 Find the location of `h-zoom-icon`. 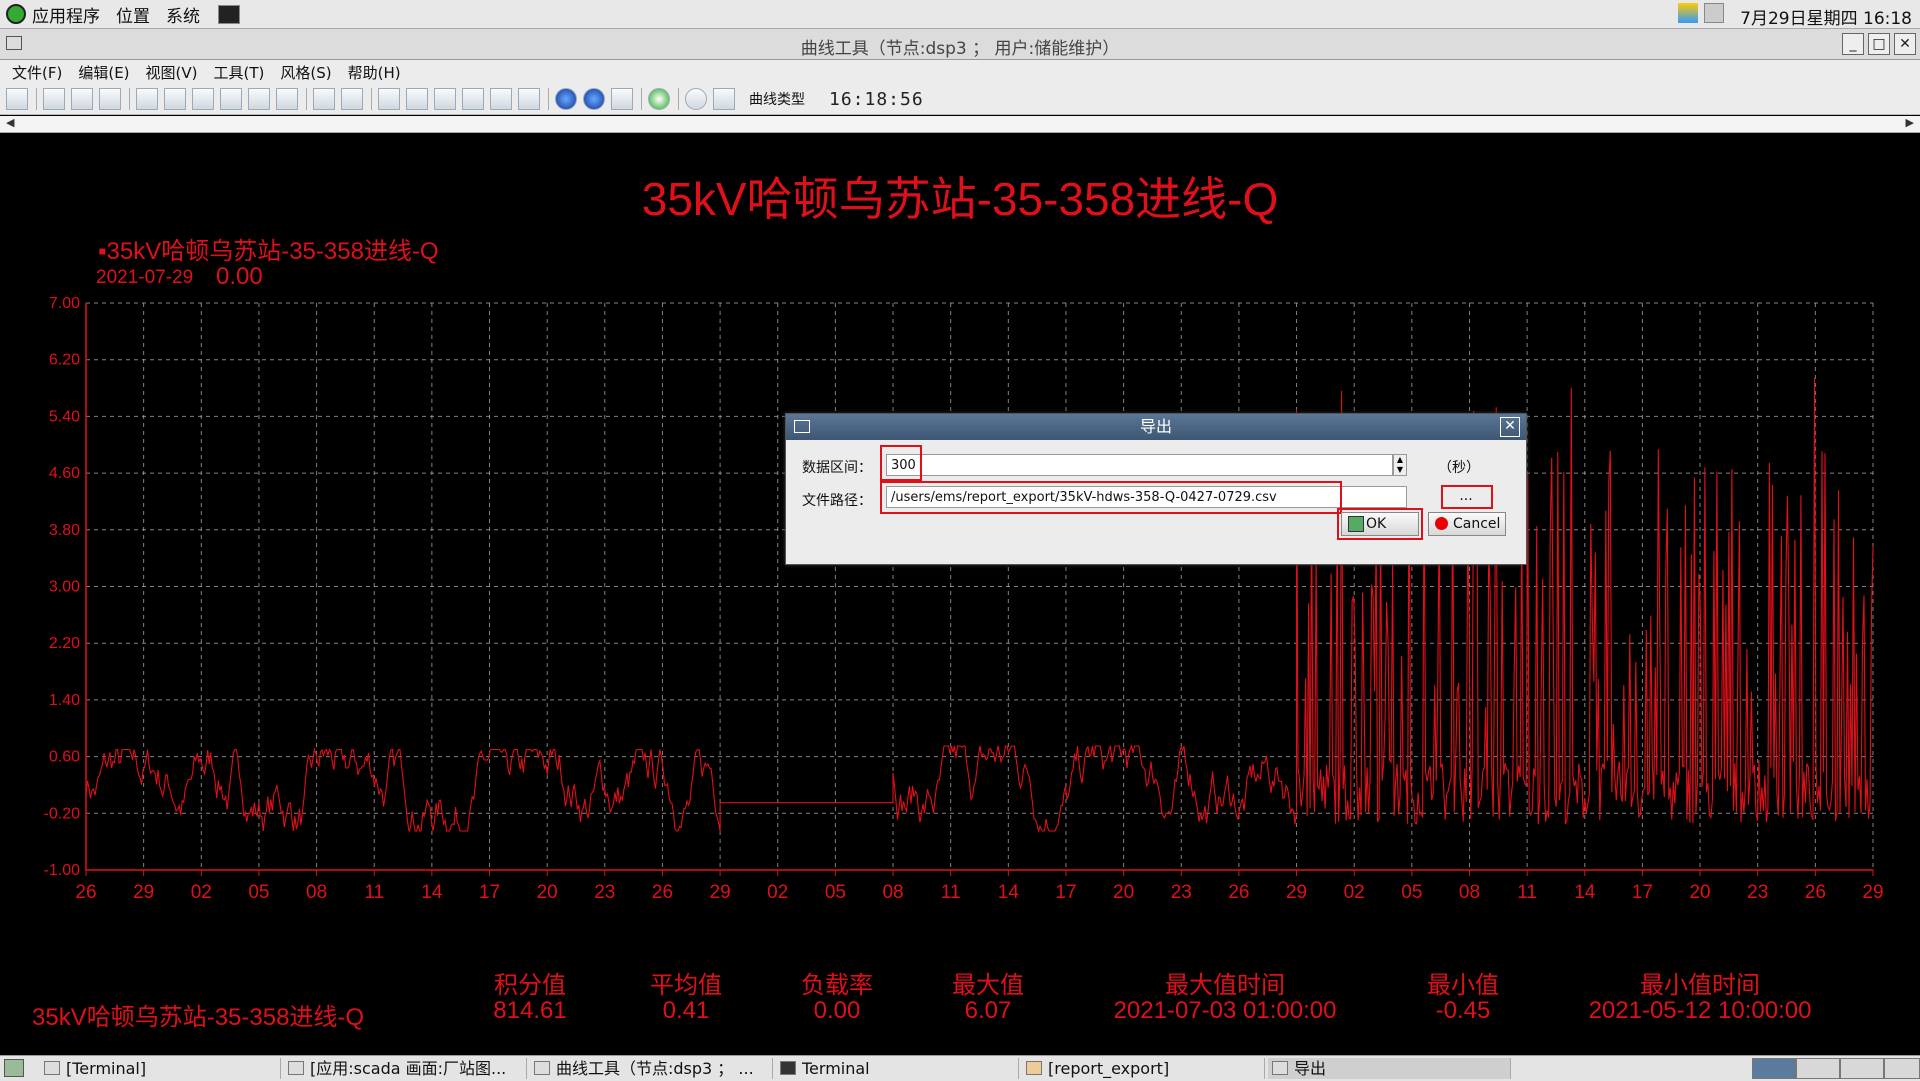

h-zoom-icon is located at coordinates (473, 99).